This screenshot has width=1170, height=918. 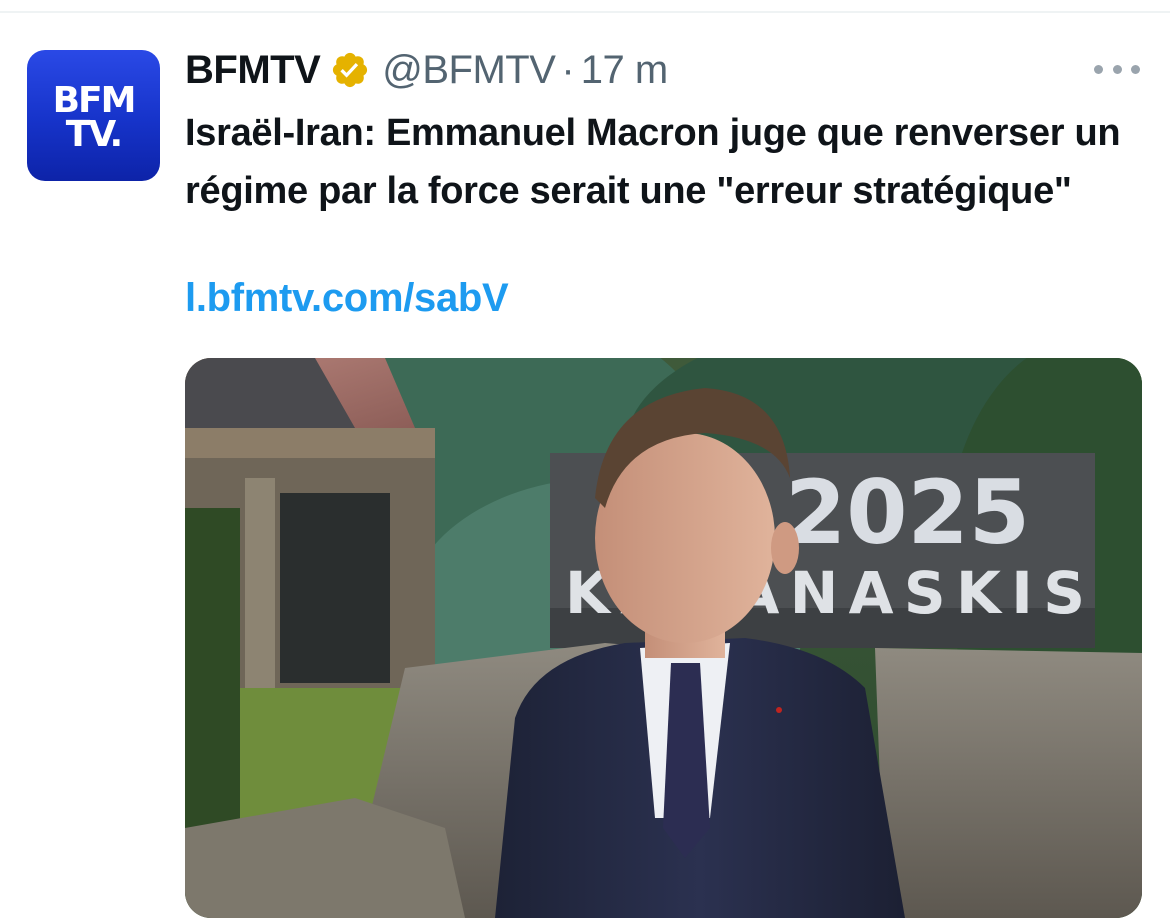 I want to click on more-options-icon, so click(x=1117, y=69).